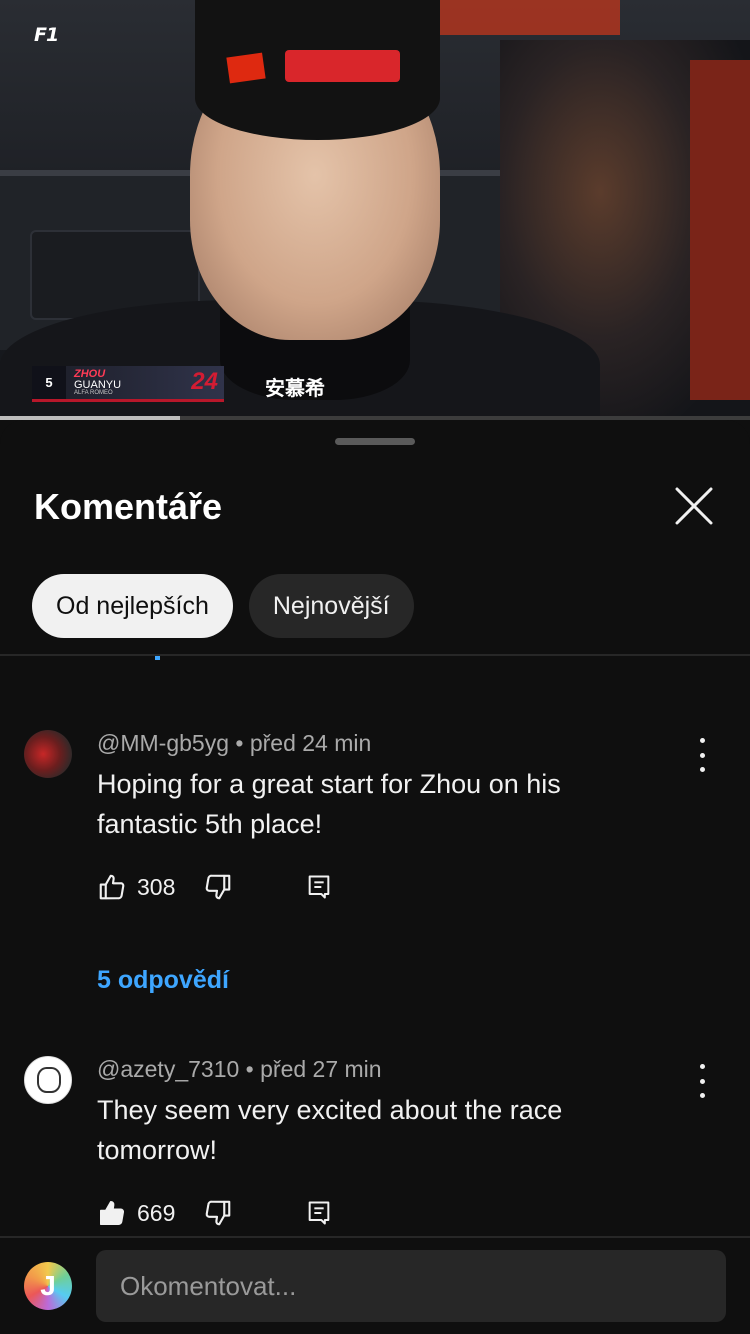  Describe the element at coordinates (136, 1213) in the screenshot. I see `like-button: 669` at that location.